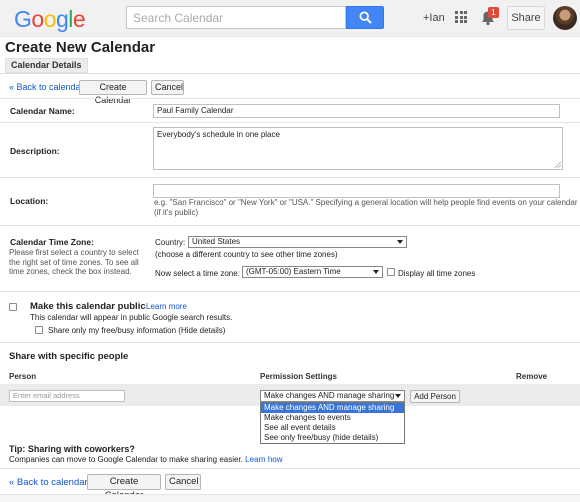 This screenshot has width=580, height=502. I want to click on country-label: Country:, so click(170, 242).